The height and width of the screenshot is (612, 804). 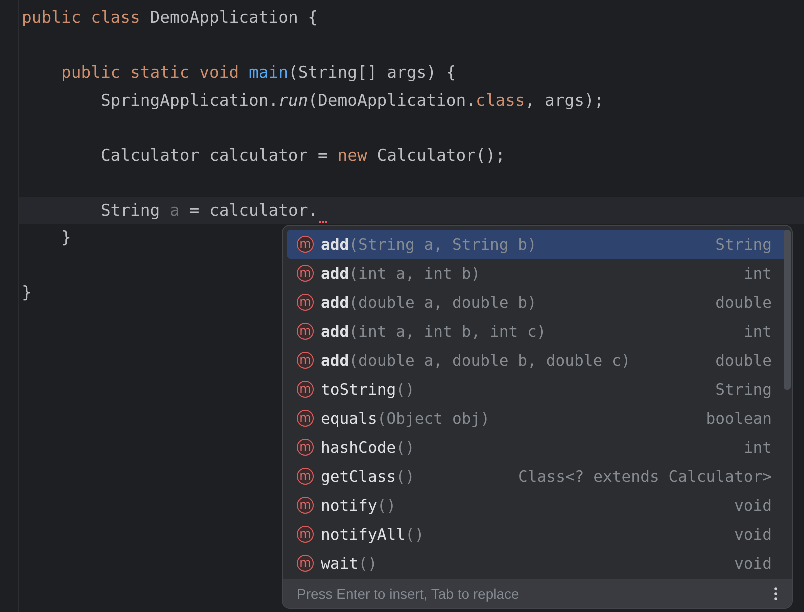 I want to click on code-line: String a = calculator., so click(x=209, y=211).